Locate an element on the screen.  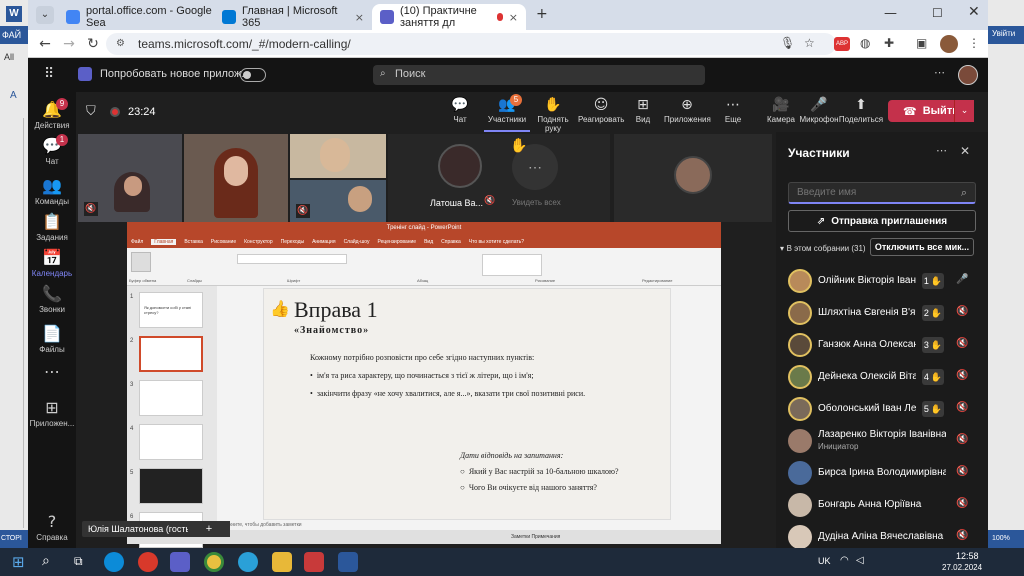
font-box is located at coordinates (292, 259).